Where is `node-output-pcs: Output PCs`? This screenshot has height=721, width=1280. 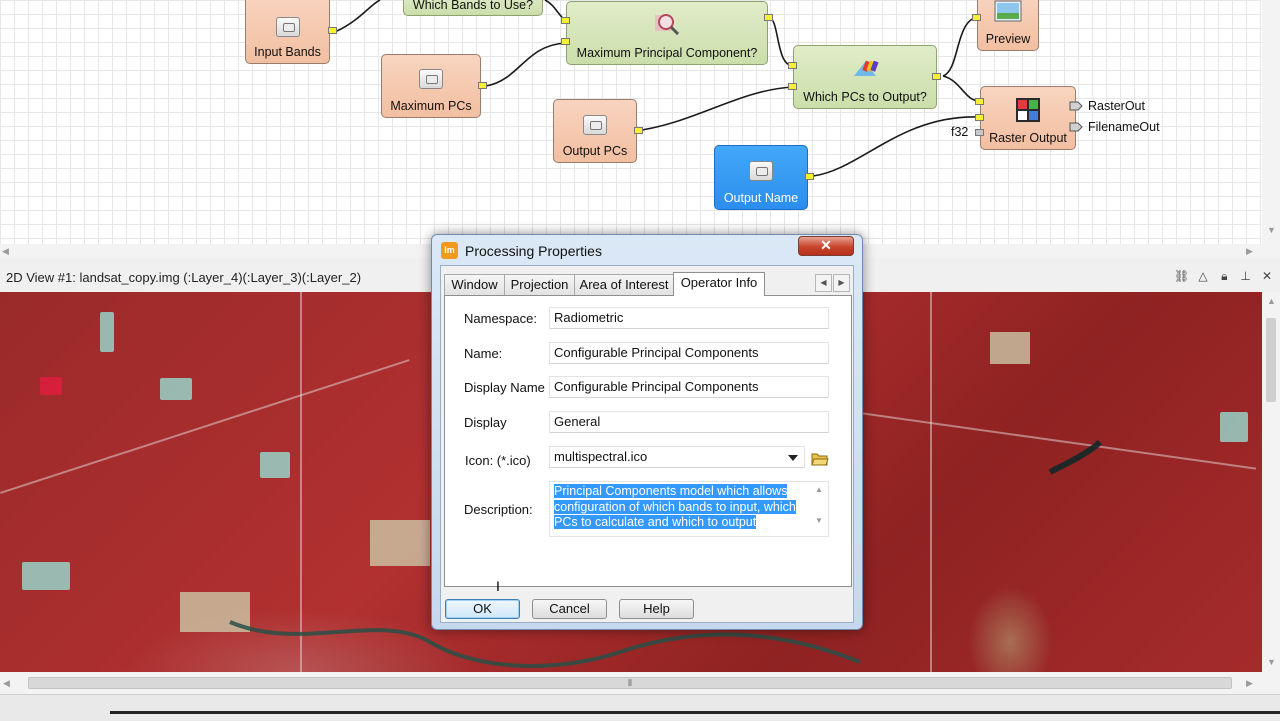 node-output-pcs: Output PCs is located at coordinates (595, 131).